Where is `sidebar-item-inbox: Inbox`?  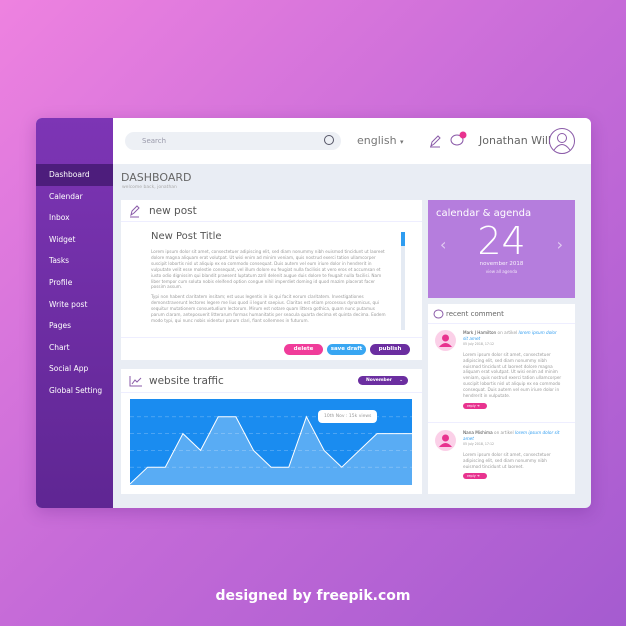 sidebar-item-inbox: Inbox is located at coordinates (74, 218).